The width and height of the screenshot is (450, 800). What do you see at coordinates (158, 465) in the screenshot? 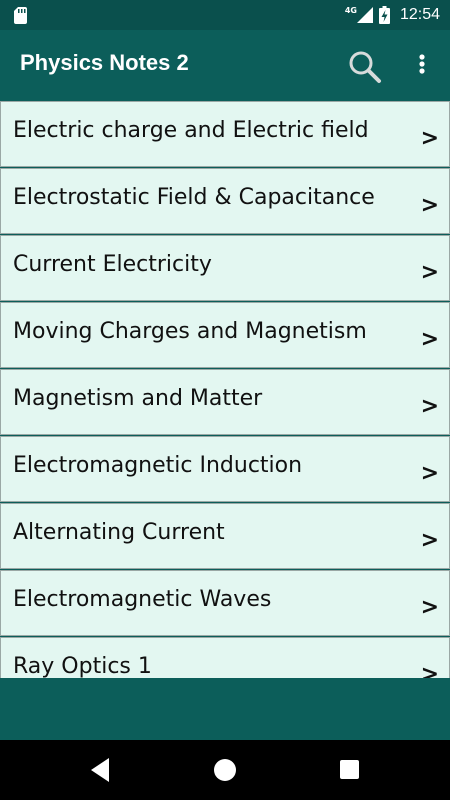
I see `topic-label: Electromagnetic Induction` at bounding box center [158, 465].